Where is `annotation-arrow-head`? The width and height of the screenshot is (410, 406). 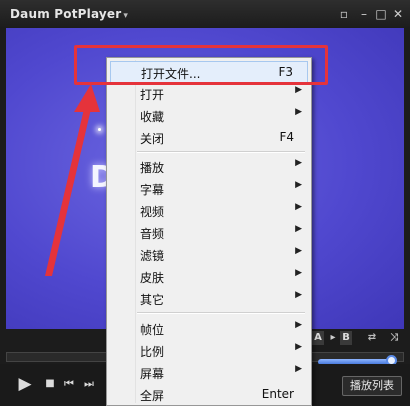 annotation-arrow-head is located at coordinates (87, 98).